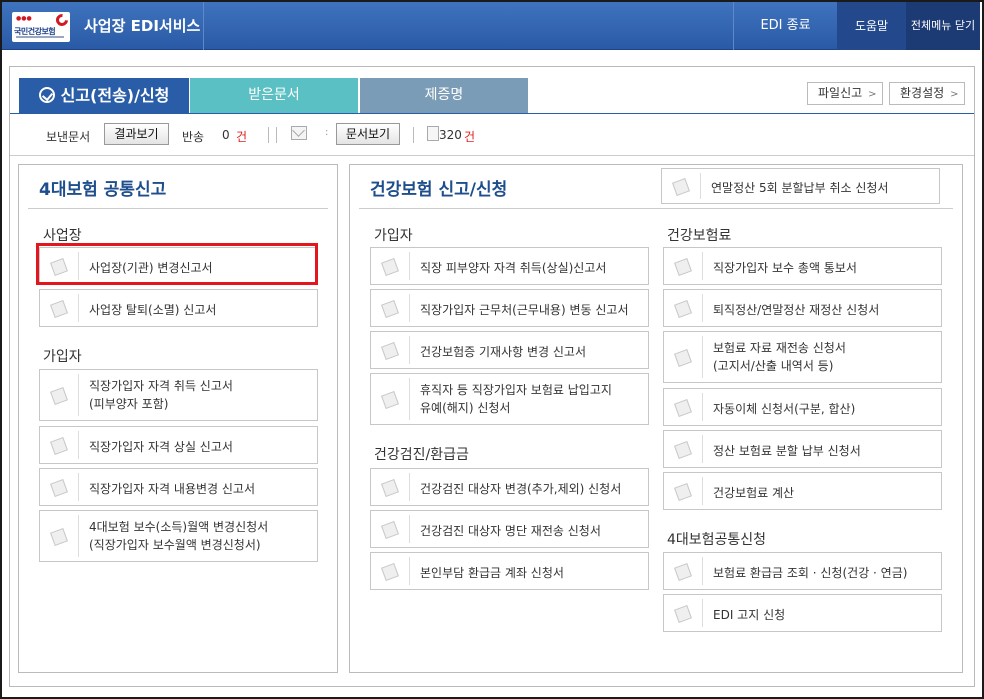 Image resolution: width=984 pixels, height=699 pixels. I want to click on item-label: 건강검진 대상자 명단 재전송 신청서, so click(510, 531).